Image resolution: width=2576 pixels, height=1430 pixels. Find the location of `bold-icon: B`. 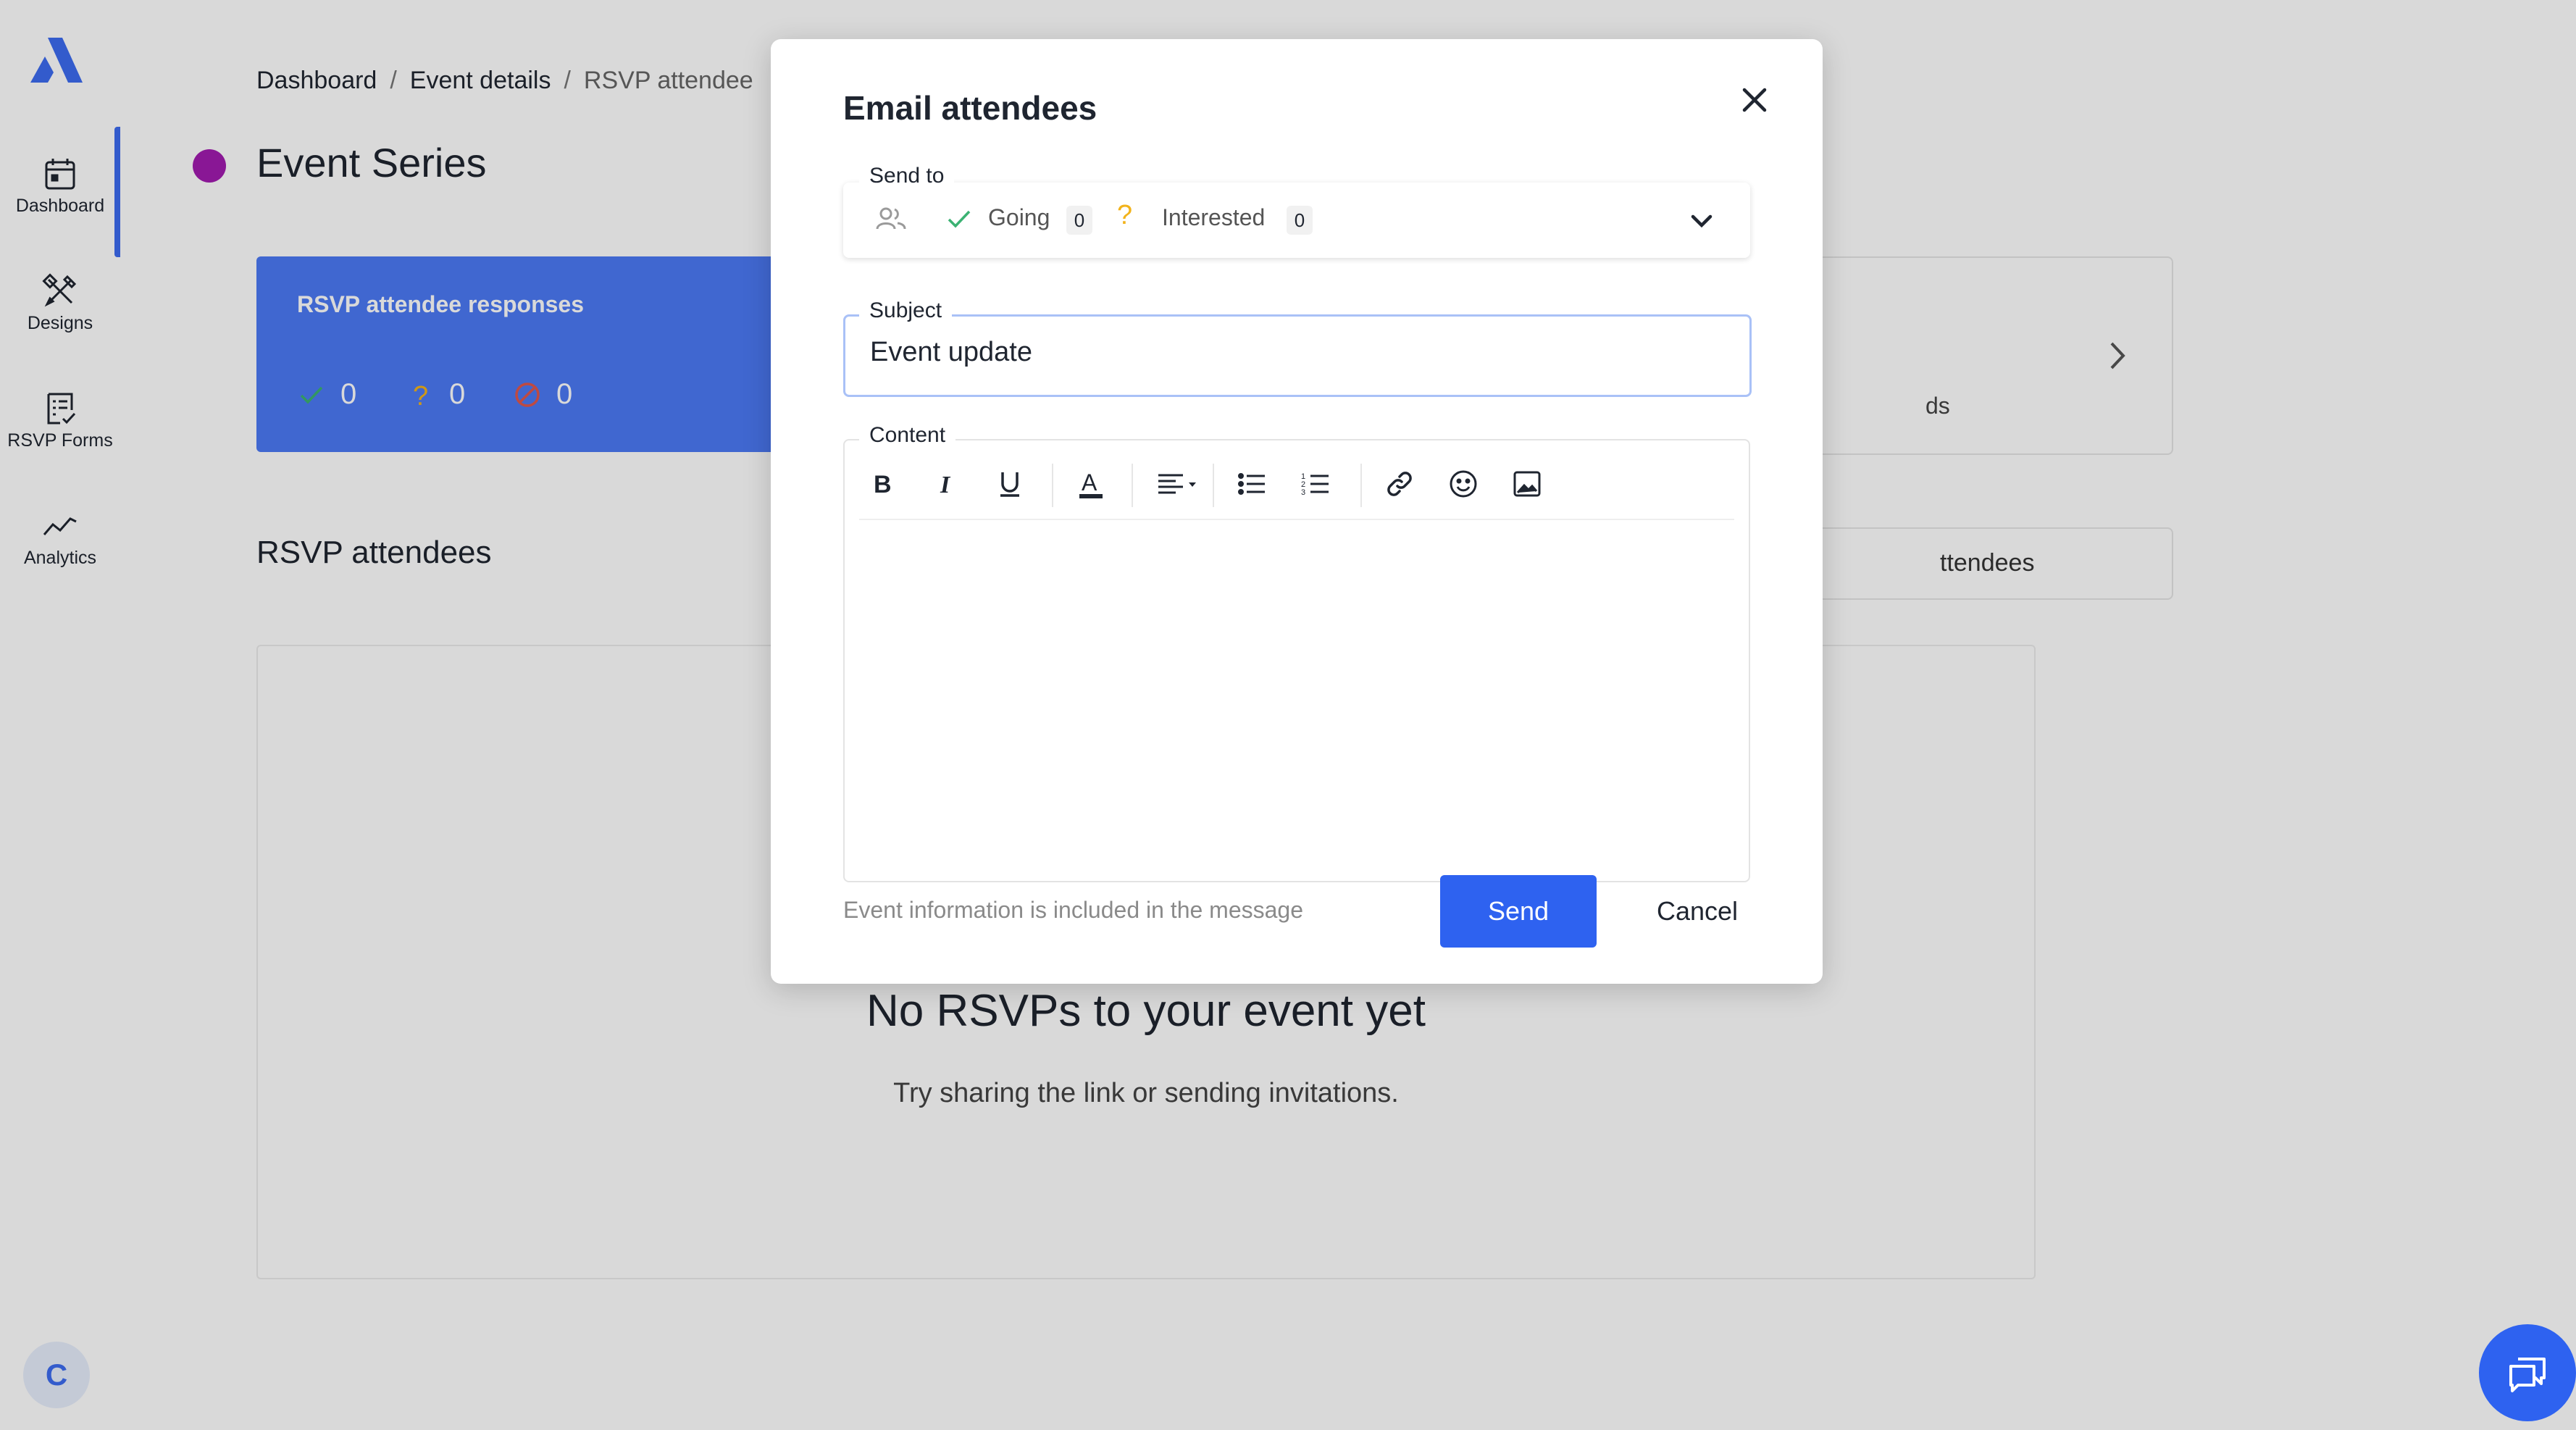

bold-icon: B is located at coordinates (883, 484).